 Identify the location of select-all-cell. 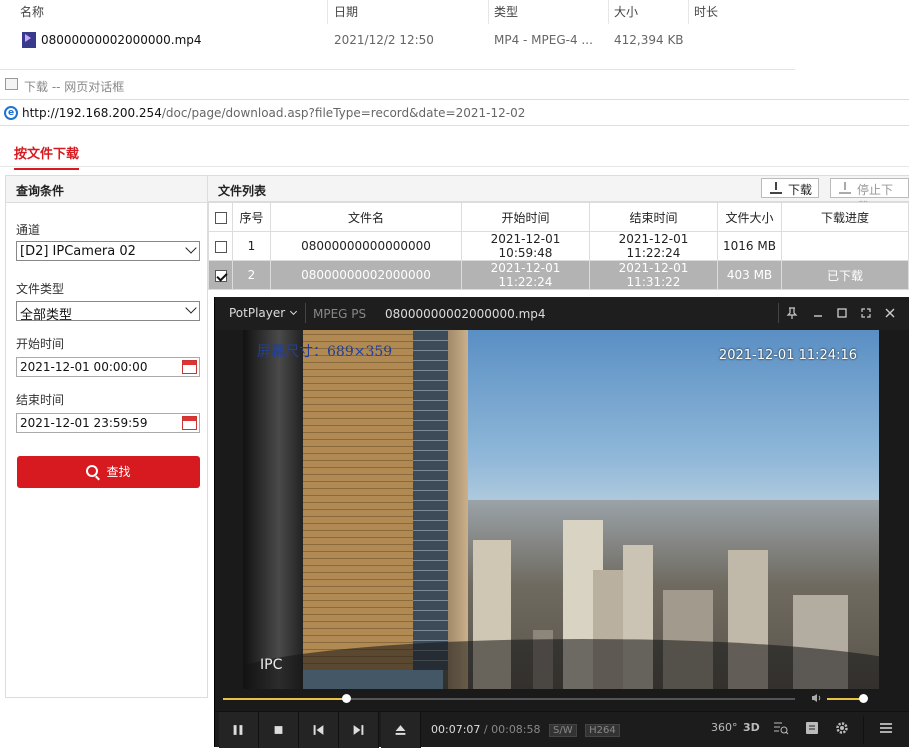
(220, 217).